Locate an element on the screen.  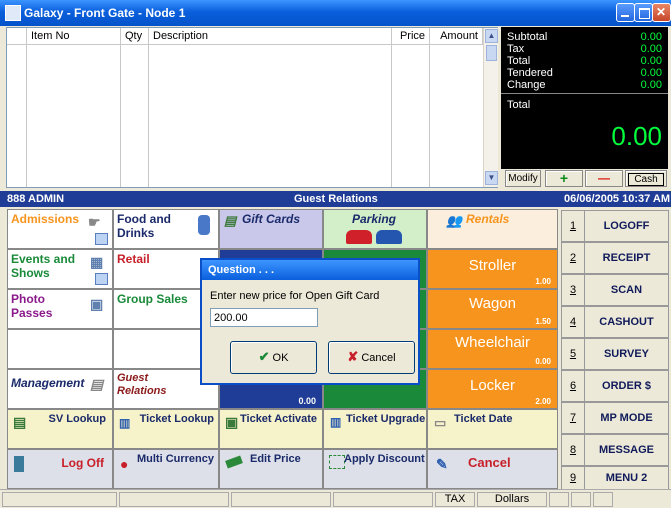
gift-card-icon: ▤ is located at coordinates (230, 220).